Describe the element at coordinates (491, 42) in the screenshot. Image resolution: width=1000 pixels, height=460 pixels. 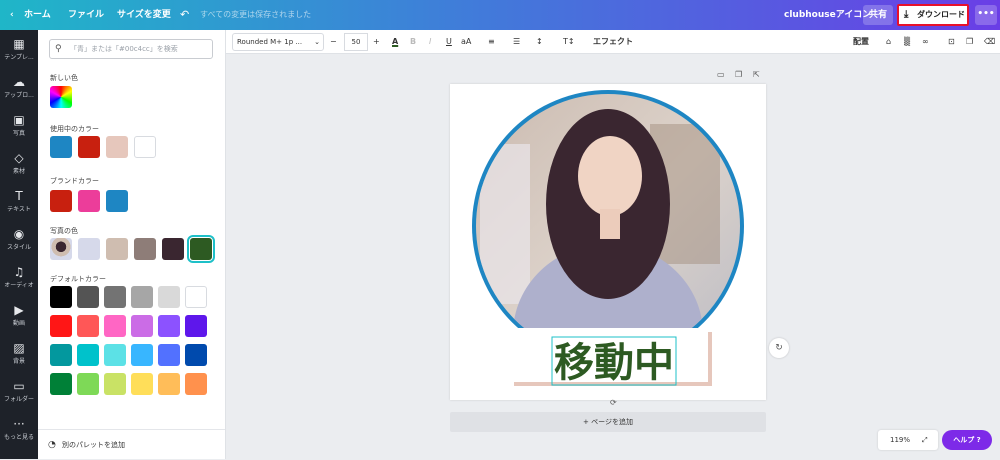
I see `align-center-icon: ≡` at that location.